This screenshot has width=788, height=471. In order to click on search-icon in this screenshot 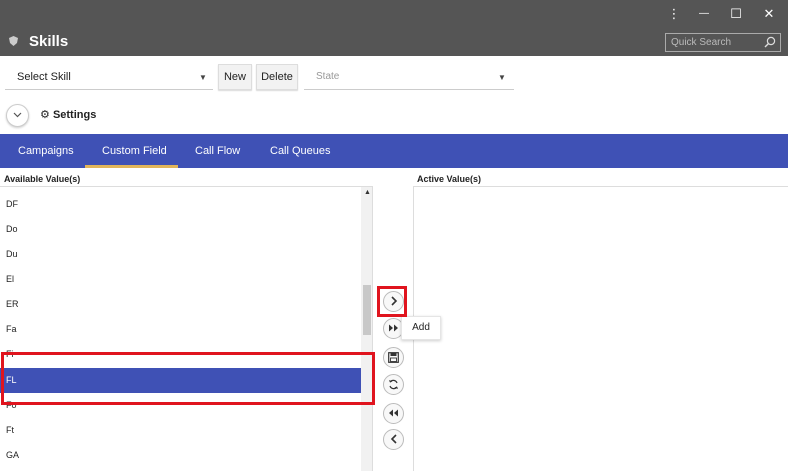, I will do `click(770, 43)`.